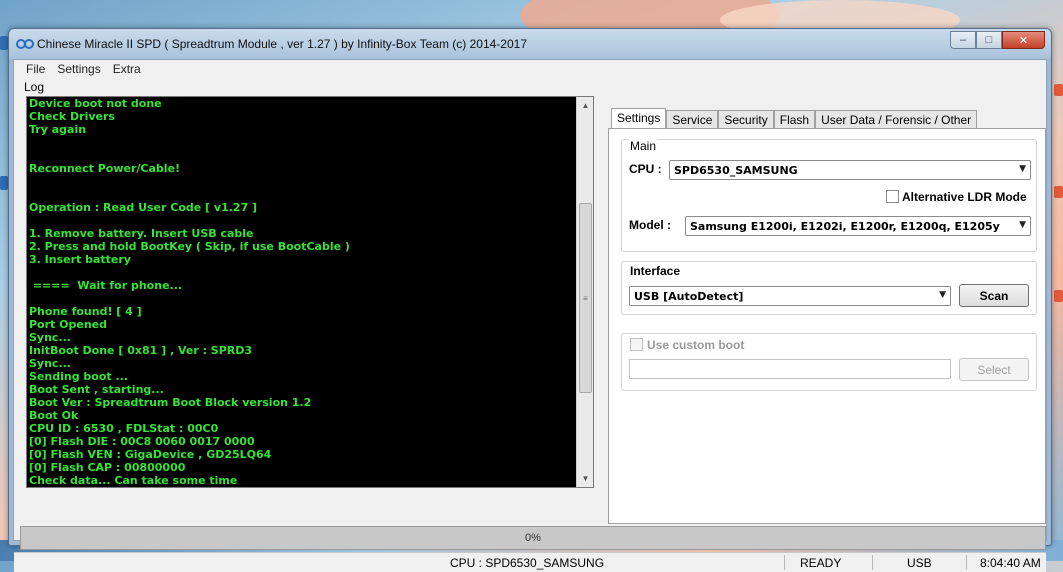 This screenshot has width=1063, height=572. What do you see at coordinates (636, 344) in the screenshot?
I see `custom-boot-checkbox` at bounding box center [636, 344].